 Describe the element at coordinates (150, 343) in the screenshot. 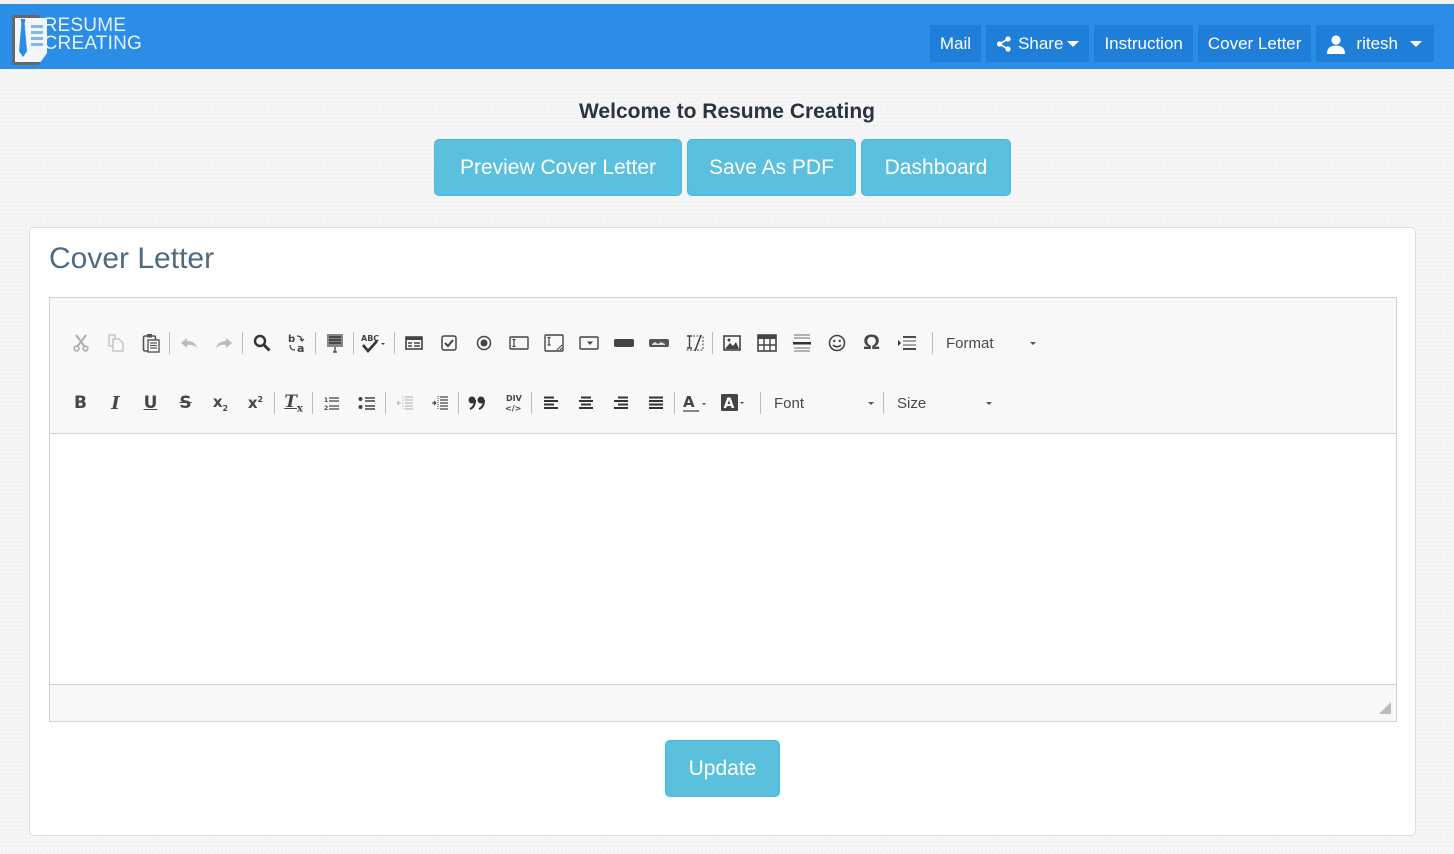

I see `paste-from-word-button` at that location.